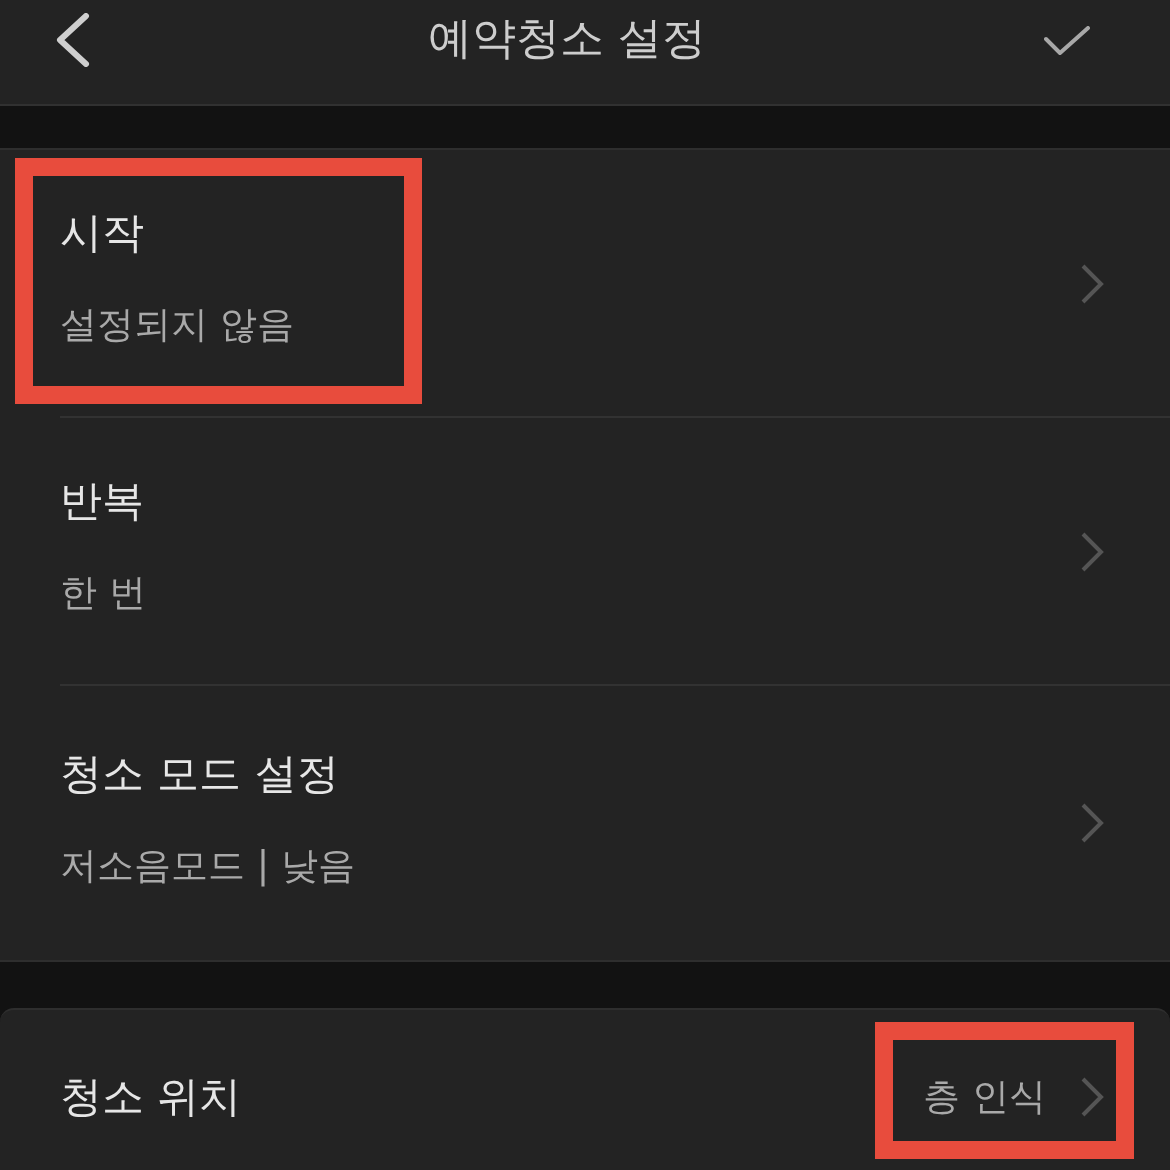 The width and height of the screenshot is (1170, 1170). What do you see at coordinates (102, 233) in the screenshot?
I see `item-label: 시작` at bounding box center [102, 233].